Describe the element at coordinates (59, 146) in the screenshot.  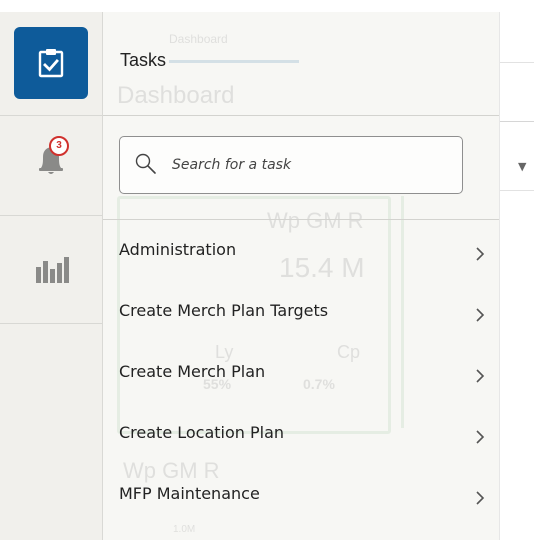
I see `notification-badge: 3` at that location.